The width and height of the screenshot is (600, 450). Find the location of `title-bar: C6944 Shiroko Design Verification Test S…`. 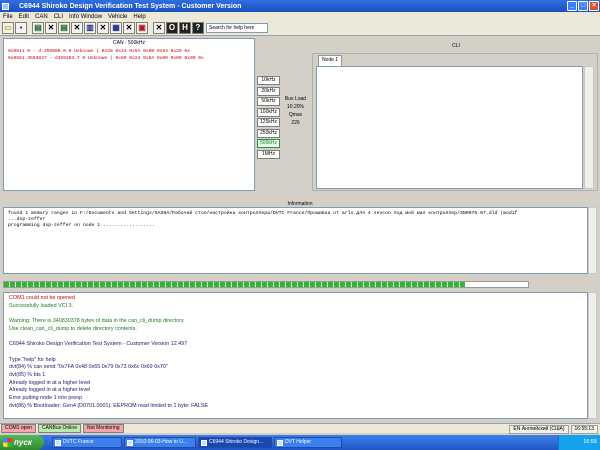

title-bar: C6944 Shiroko Design Verification Test S… is located at coordinates (300, 6).